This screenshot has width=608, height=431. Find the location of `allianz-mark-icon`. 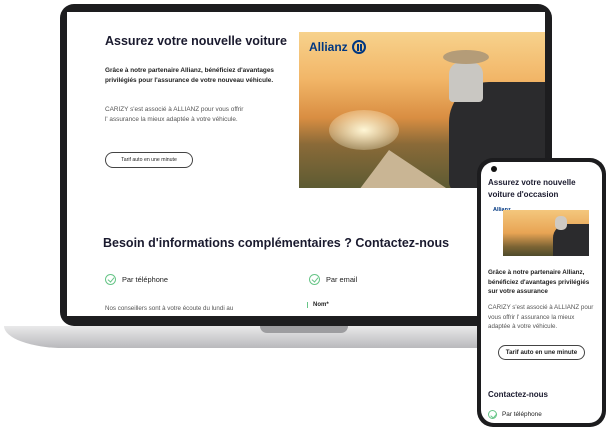

allianz-mark-icon is located at coordinates (358, 47).